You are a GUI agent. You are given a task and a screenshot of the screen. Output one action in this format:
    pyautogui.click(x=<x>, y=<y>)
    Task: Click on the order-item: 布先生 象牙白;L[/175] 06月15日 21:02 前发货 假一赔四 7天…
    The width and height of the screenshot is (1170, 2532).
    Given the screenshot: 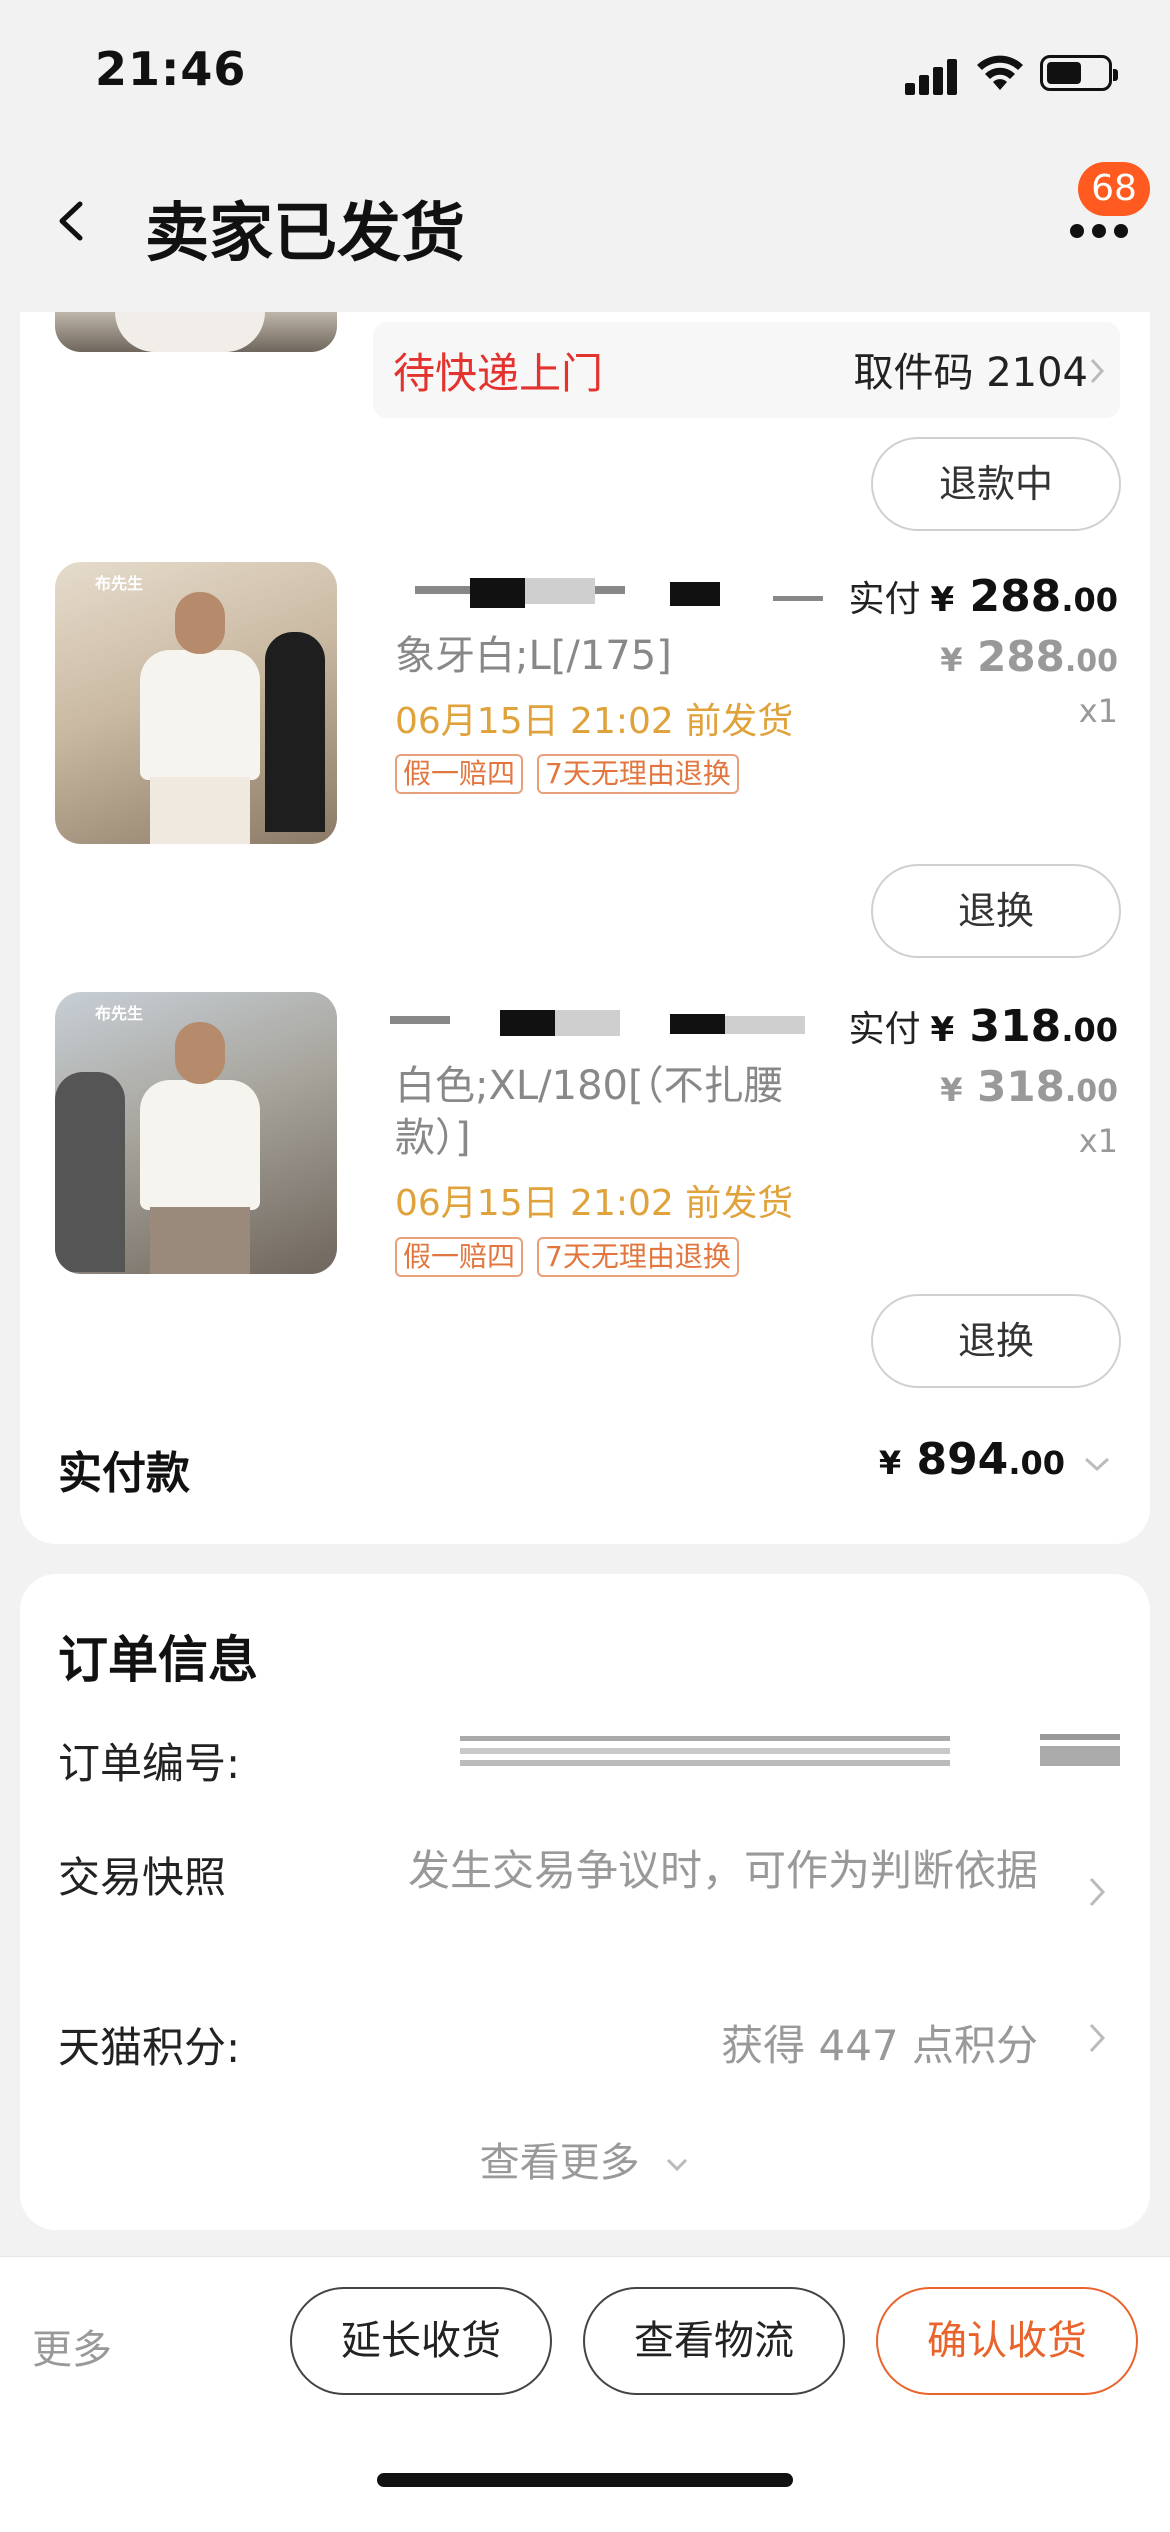 What is the action you would take?
    pyautogui.click(x=585, y=712)
    